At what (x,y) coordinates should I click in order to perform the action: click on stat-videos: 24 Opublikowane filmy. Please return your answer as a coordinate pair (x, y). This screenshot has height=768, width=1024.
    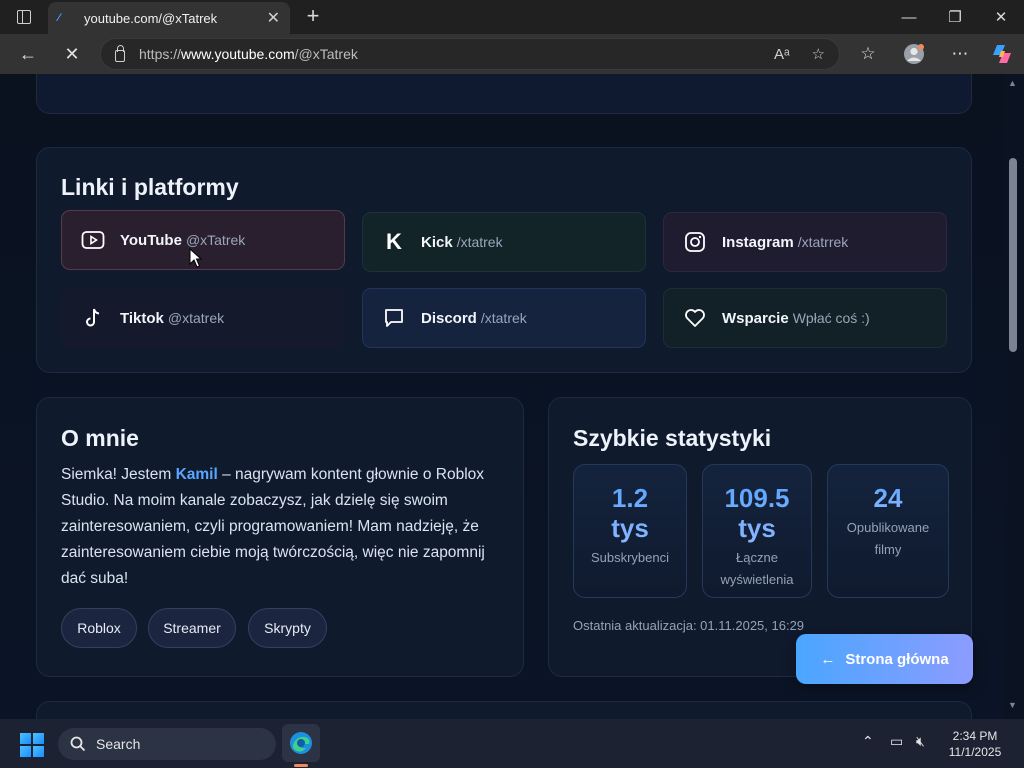
    Looking at the image, I should click on (888, 531).